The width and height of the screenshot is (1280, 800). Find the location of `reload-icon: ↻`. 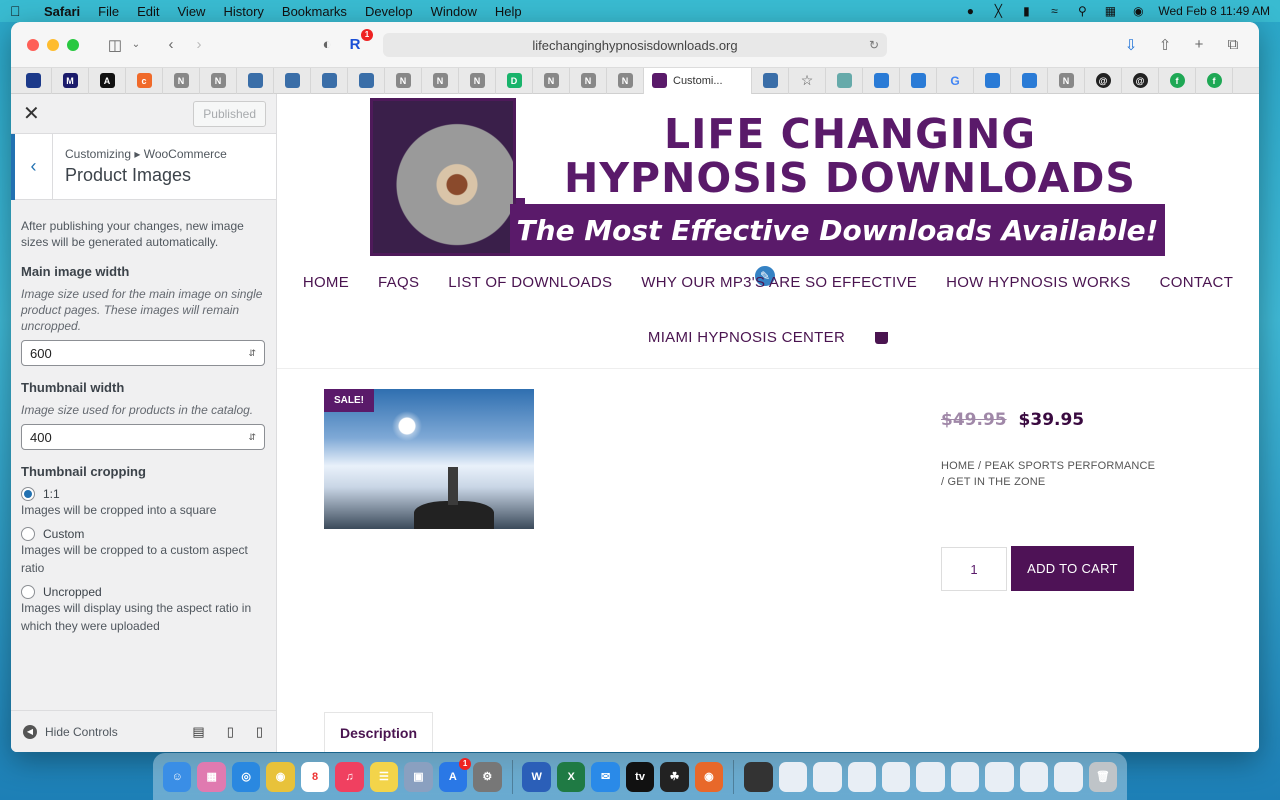

reload-icon: ↻ is located at coordinates (874, 45).